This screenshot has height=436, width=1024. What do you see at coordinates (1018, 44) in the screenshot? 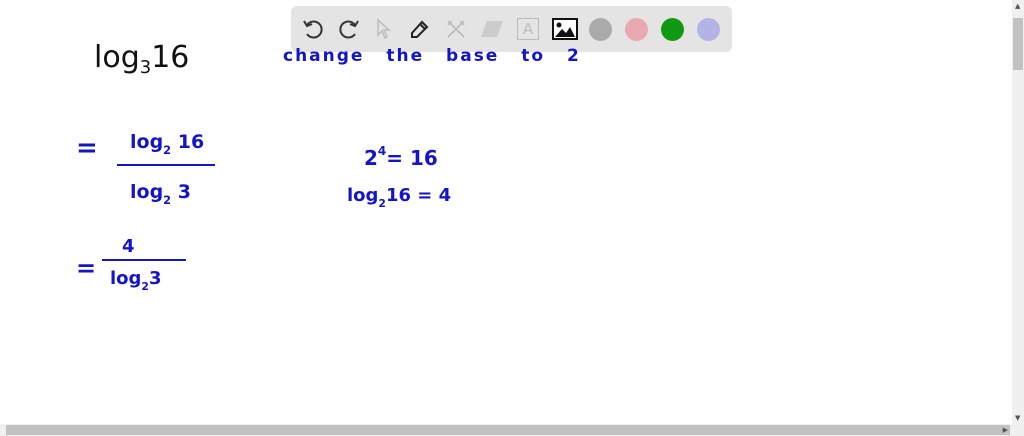
I see `vertical-scroll-thumb` at bounding box center [1018, 44].